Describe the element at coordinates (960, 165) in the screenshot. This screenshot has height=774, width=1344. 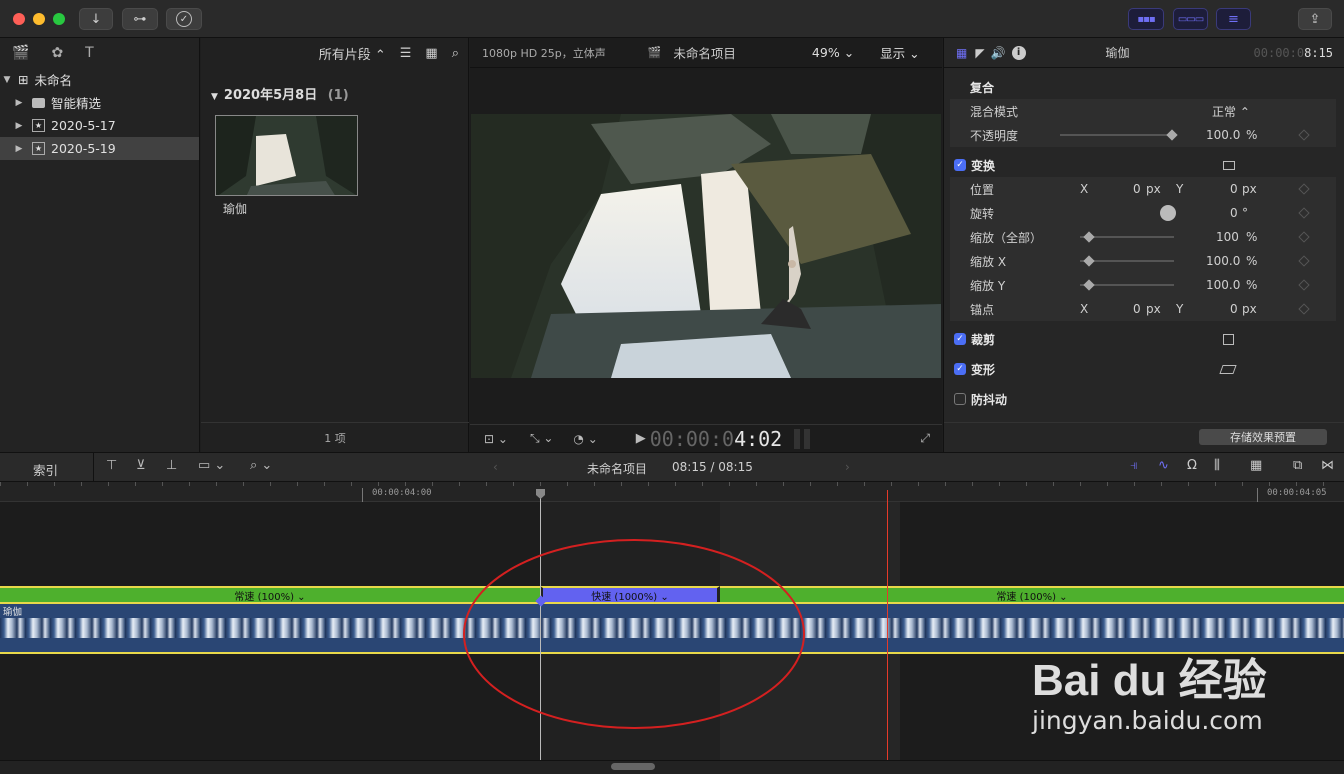
I see `transform-checkbox: ✓` at that location.